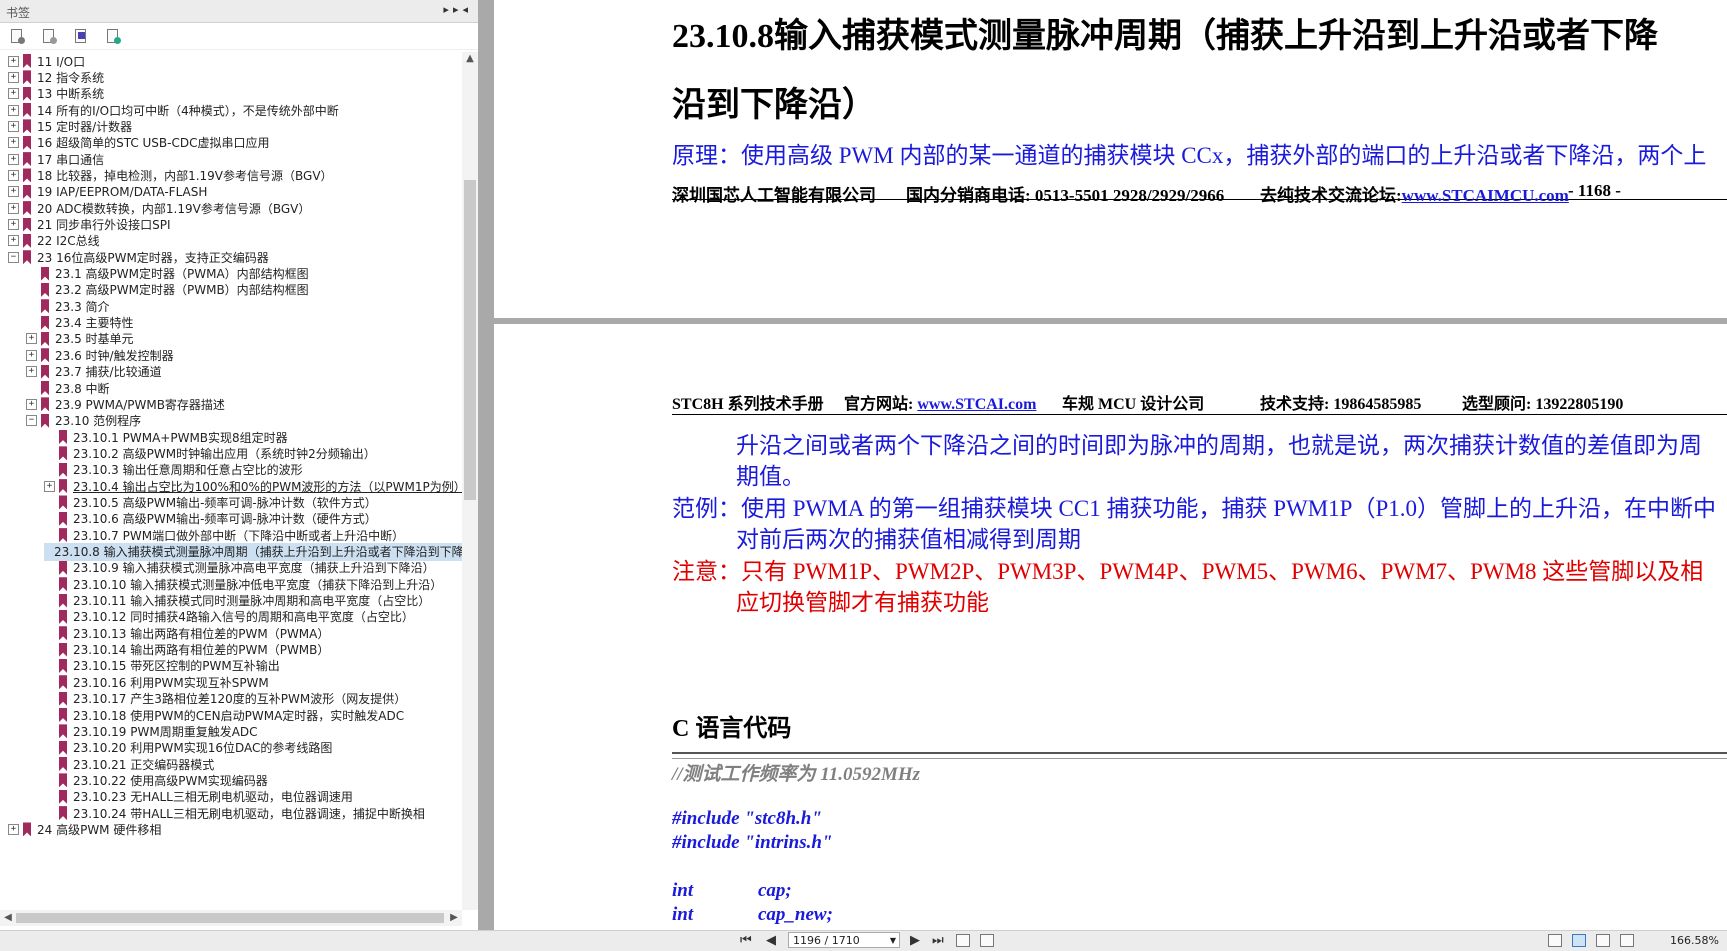  I want to click on bookmark-item: 23.1 高级PWM定时器（PWMA）内部结构框图, so click(167, 274).